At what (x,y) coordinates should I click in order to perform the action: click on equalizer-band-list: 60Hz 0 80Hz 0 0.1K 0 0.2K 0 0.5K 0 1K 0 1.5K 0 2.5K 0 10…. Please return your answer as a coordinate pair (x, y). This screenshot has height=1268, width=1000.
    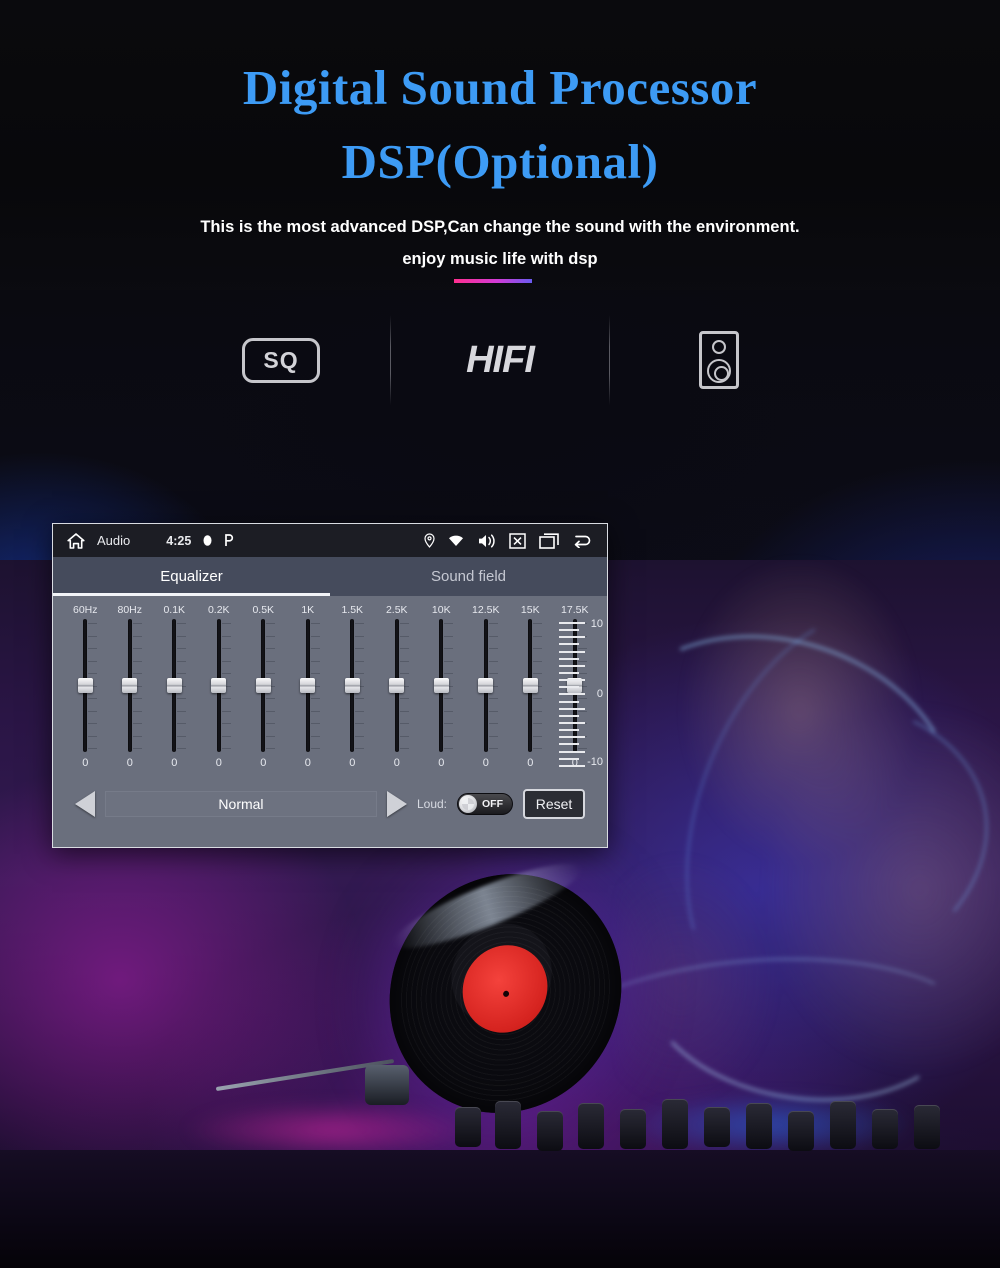
    Looking at the image, I should click on (330, 690).